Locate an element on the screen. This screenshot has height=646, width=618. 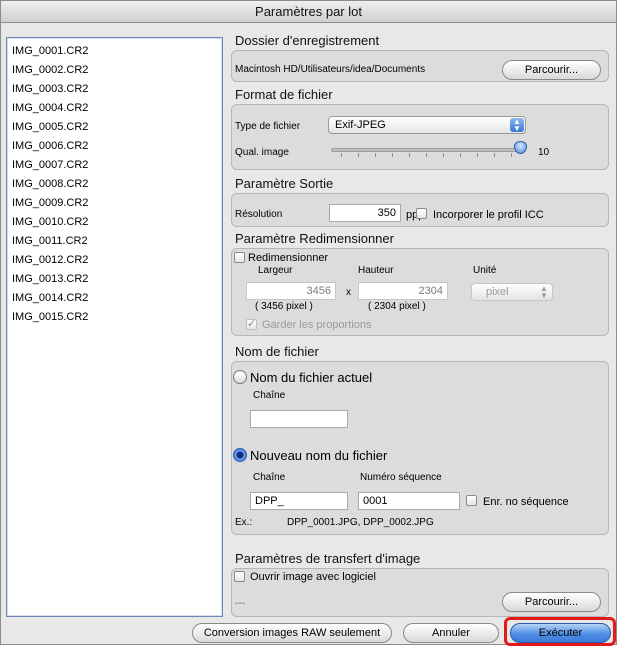
new-name-radio is located at coordinates (240, 455).